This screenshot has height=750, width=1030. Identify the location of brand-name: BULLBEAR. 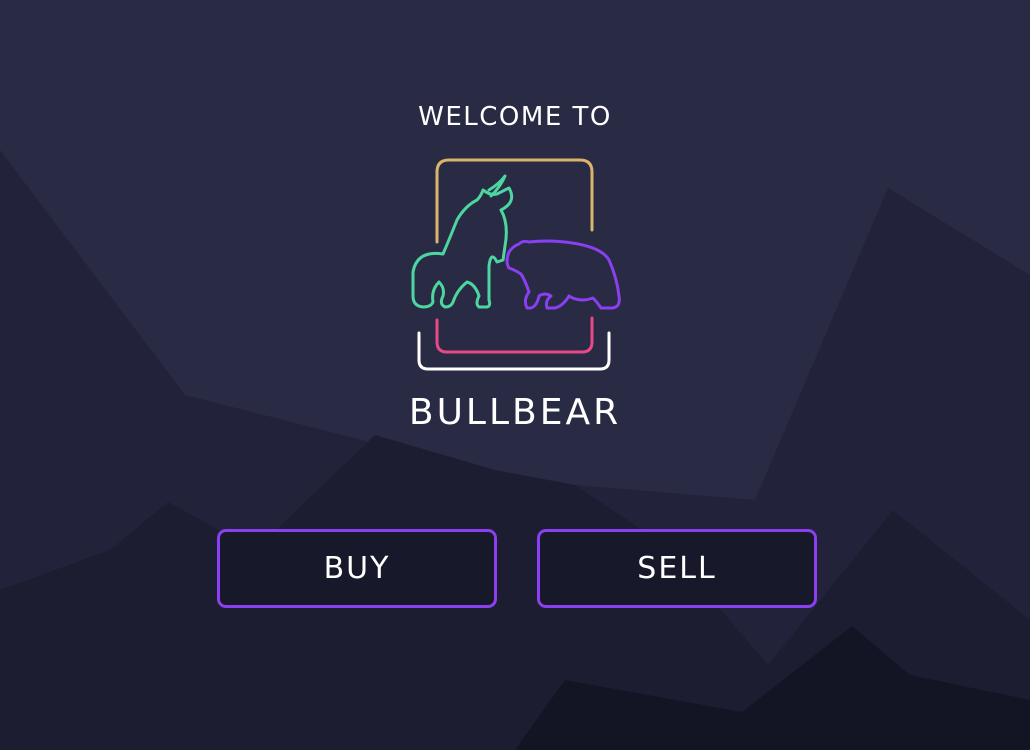
(515, 412).